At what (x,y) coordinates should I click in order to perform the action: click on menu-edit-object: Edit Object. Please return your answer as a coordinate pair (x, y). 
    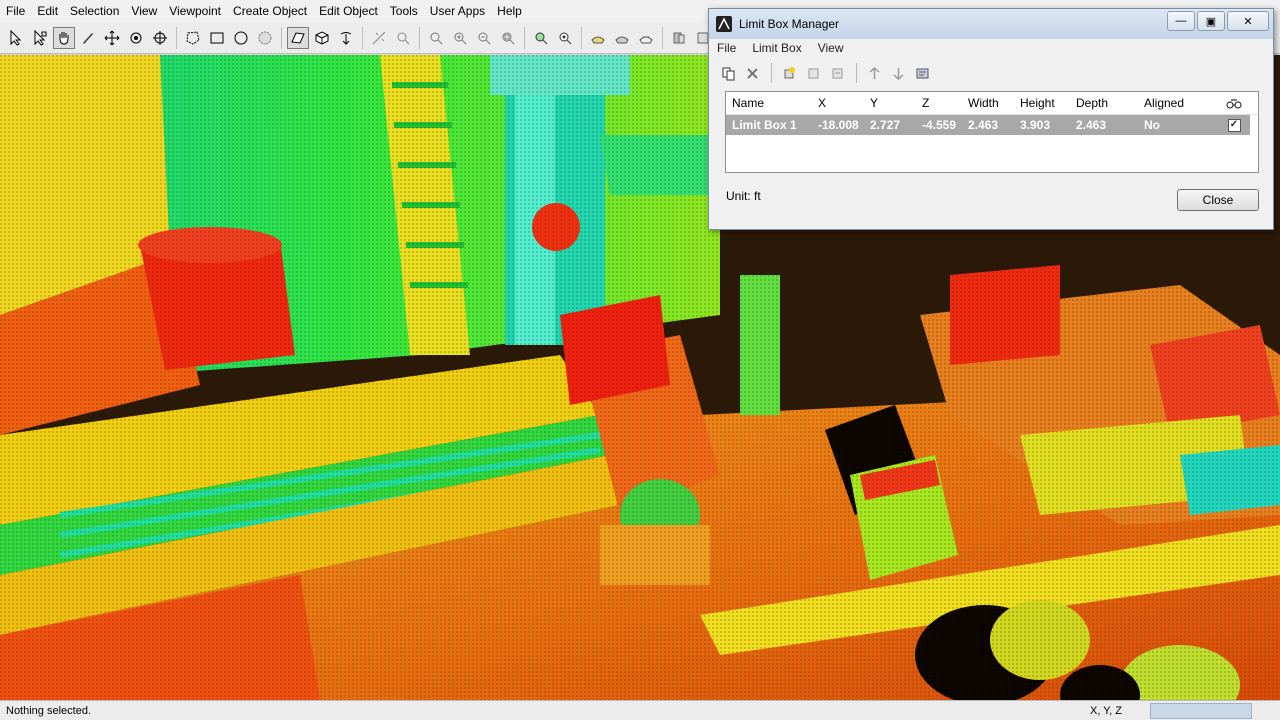
    Looking at the image, I should click on (348, 11).